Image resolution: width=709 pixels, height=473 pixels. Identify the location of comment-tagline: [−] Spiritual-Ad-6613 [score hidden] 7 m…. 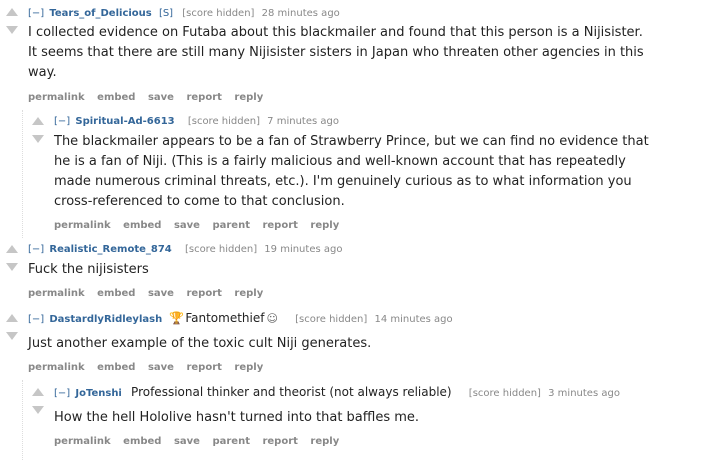
(196, 122).